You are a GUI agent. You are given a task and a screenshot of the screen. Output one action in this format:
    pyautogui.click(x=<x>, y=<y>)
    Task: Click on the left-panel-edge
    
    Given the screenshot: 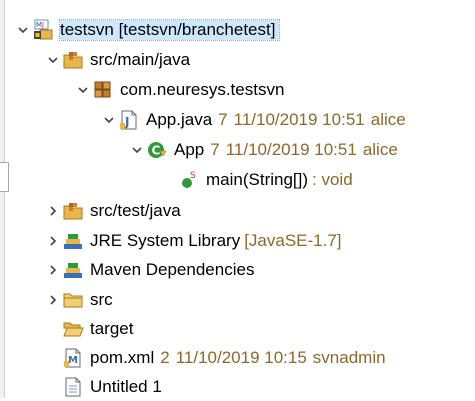 What is the action you would take?
    pyautogui.click(x=2, y=199)
    